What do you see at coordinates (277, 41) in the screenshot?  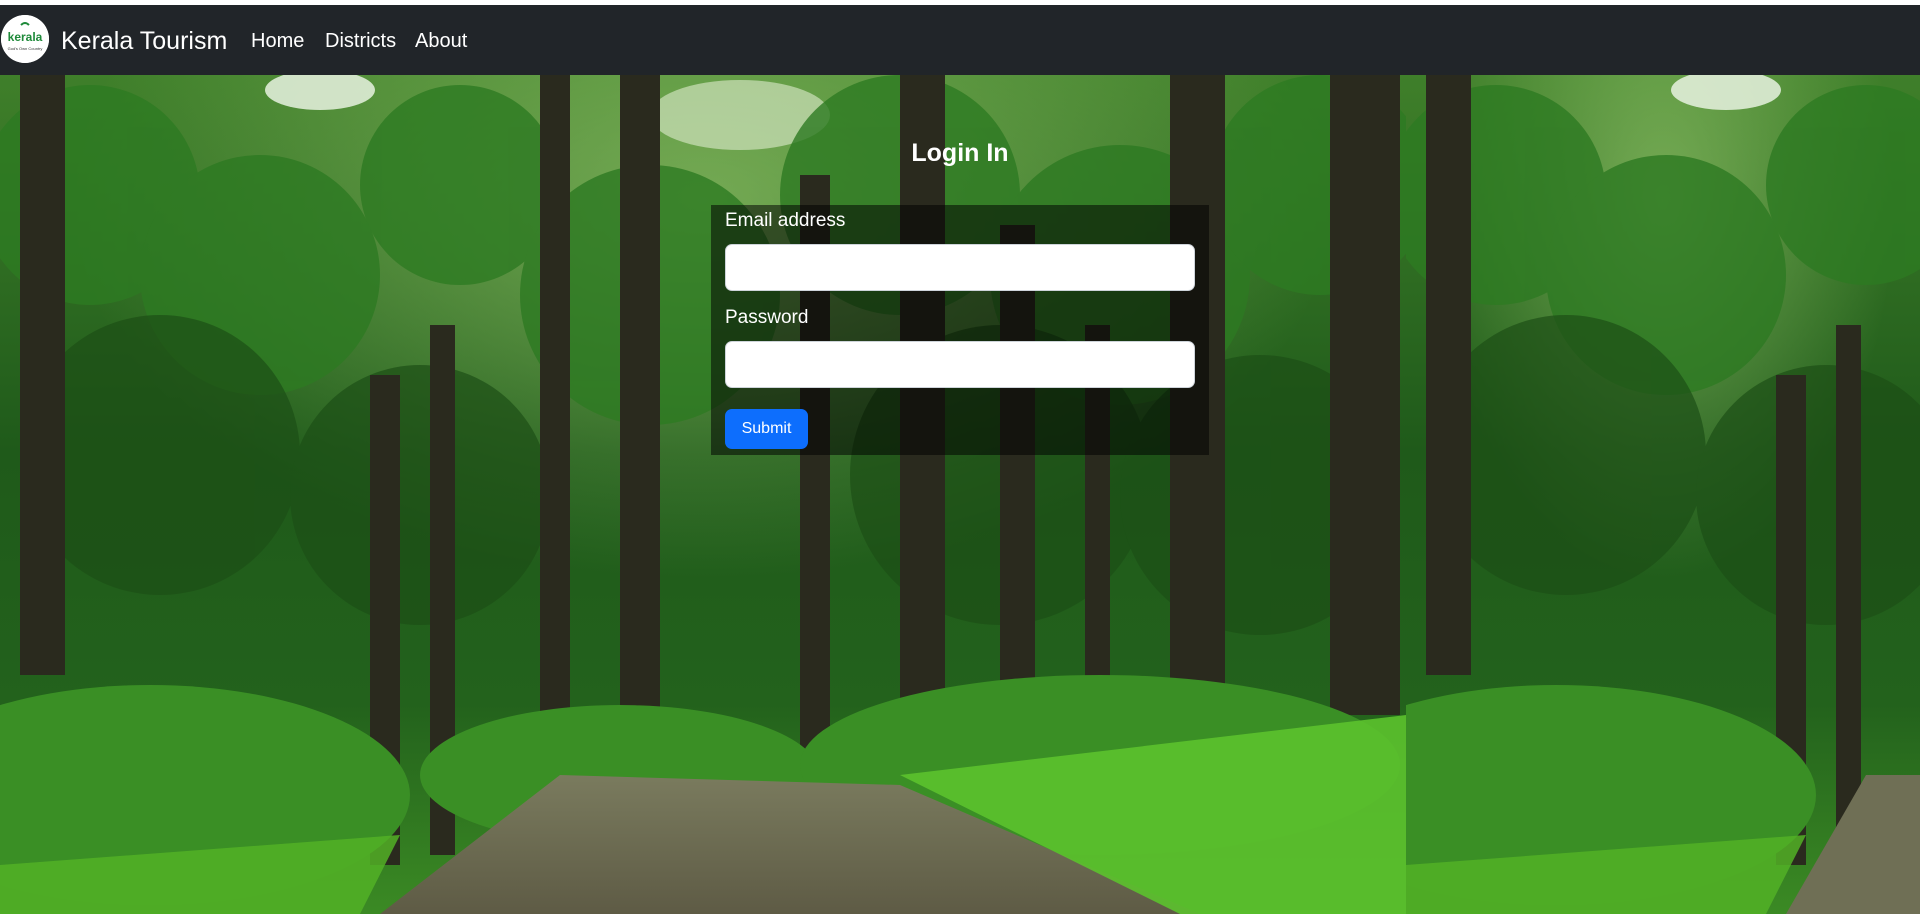 I see `nav-link-home: Home` at bounding box center [277, 41].